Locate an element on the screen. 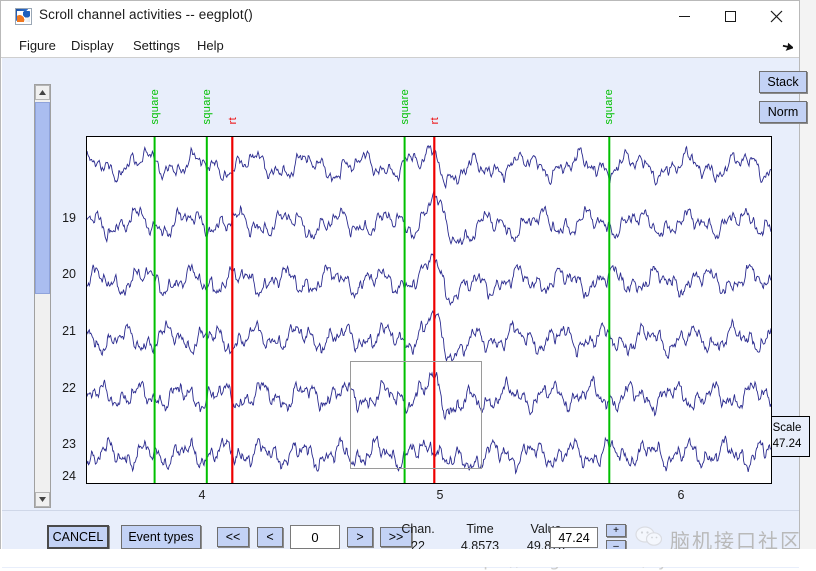 This screenshot has height=571, width=816. norm-button: Norm is located at coordinates (783, 112).